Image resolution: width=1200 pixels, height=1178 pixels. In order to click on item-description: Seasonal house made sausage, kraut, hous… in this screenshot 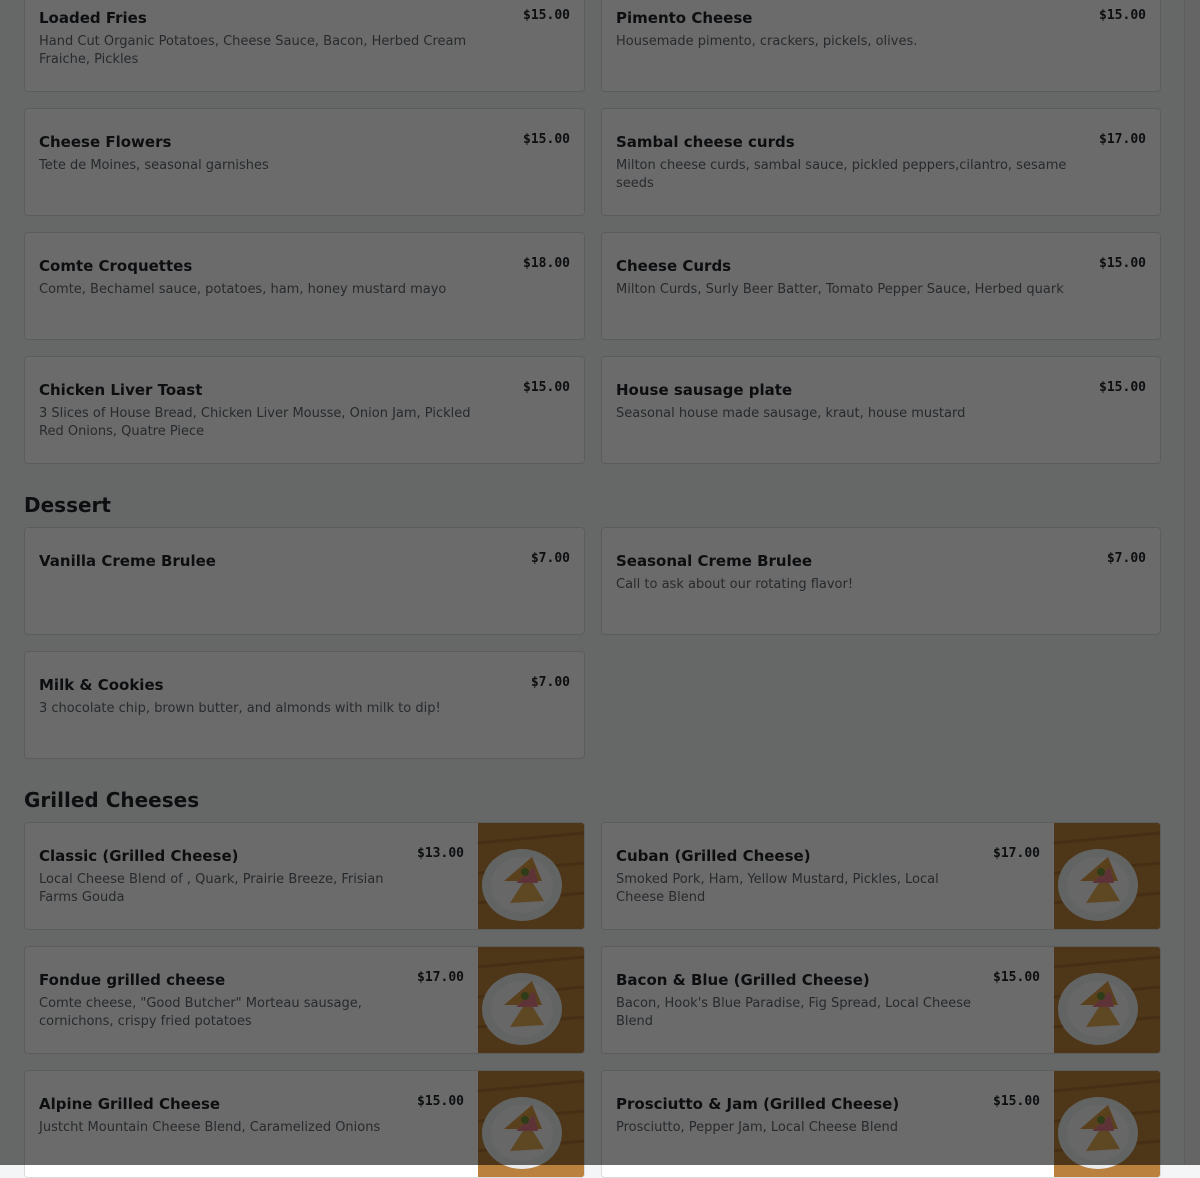, I will do `click(791, 413)`.